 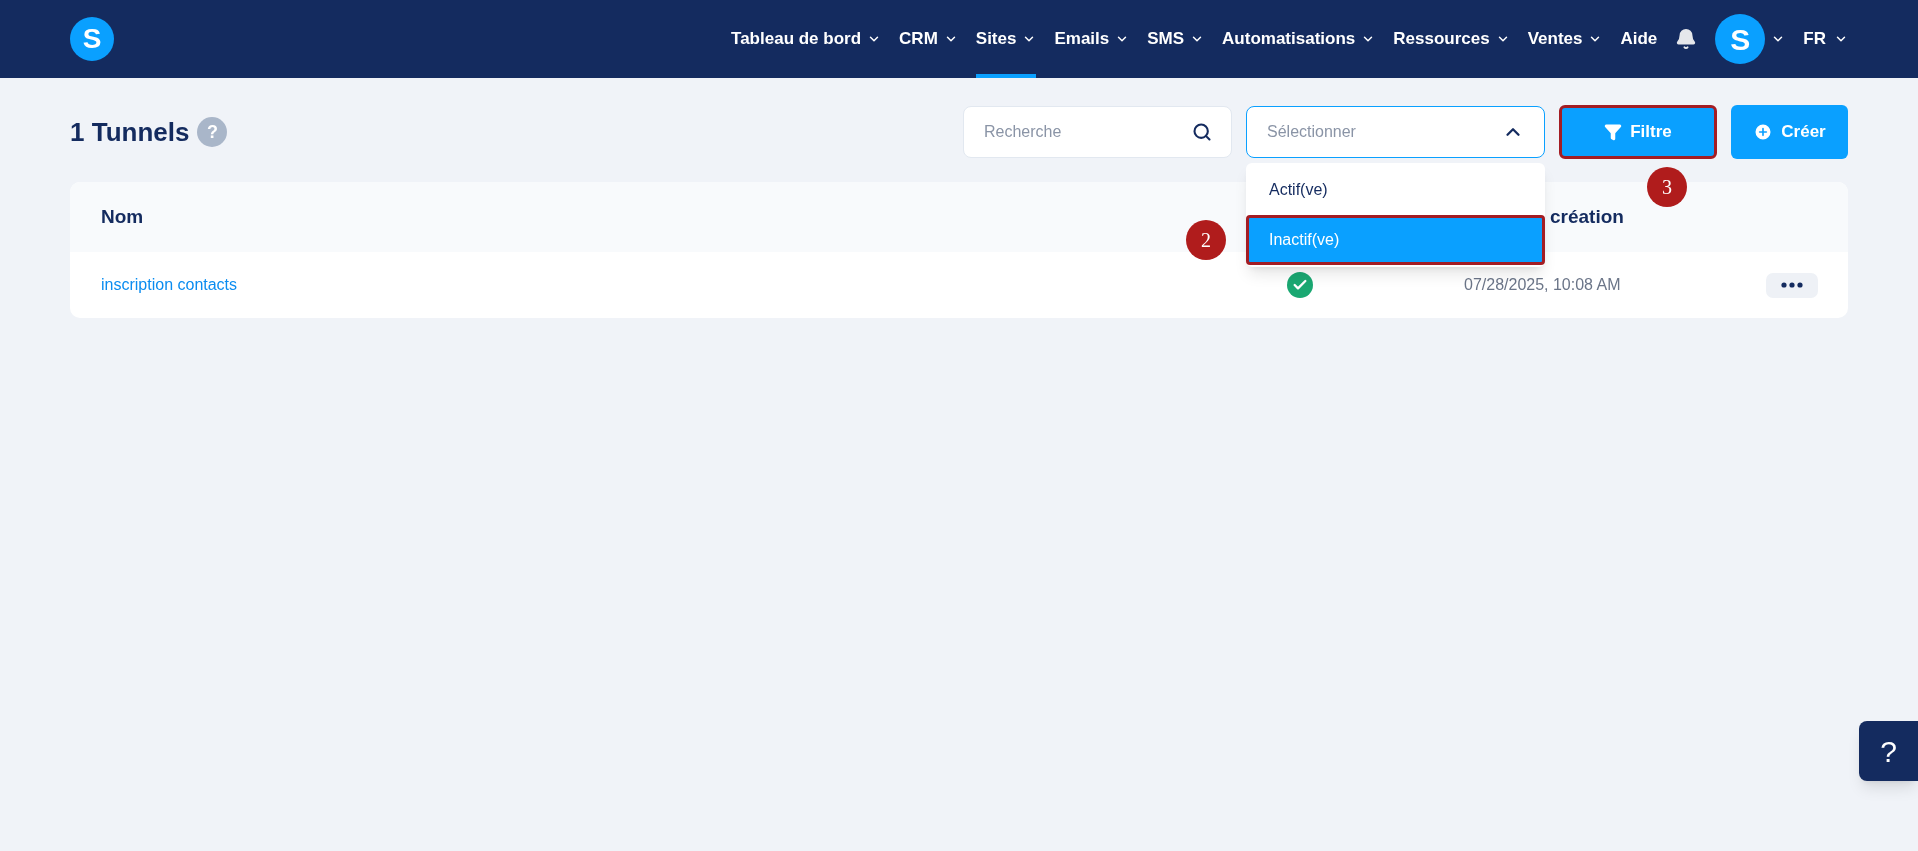 I want to click on nav-menu-item: Ressources, so click(x=1451, y=39).